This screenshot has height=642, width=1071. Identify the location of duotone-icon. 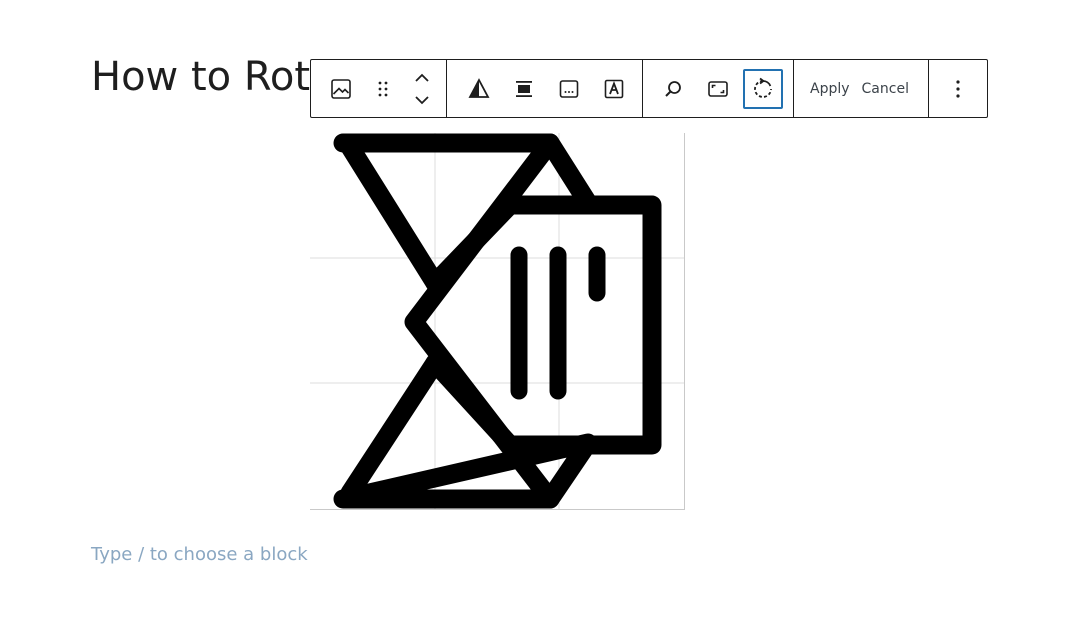
(479, 87).